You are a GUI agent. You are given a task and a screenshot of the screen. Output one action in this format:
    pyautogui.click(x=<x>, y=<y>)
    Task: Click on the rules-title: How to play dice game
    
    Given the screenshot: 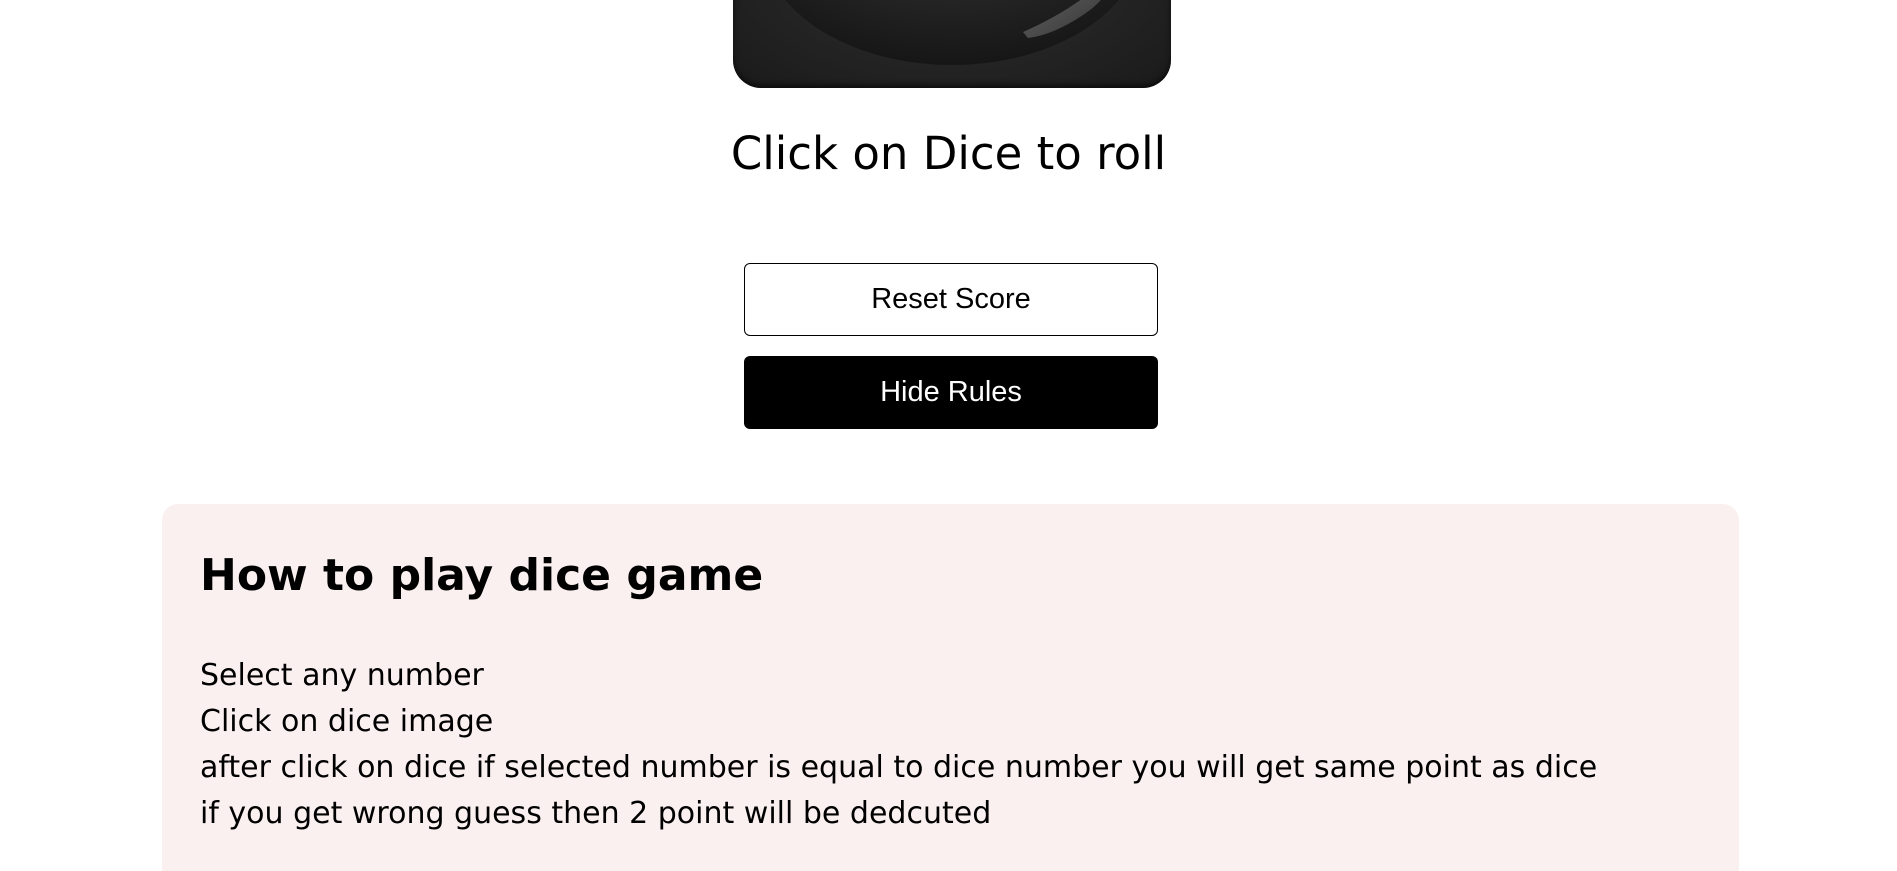 What is the action you would take?
    pyautogui.click(x=482, y=575)
    